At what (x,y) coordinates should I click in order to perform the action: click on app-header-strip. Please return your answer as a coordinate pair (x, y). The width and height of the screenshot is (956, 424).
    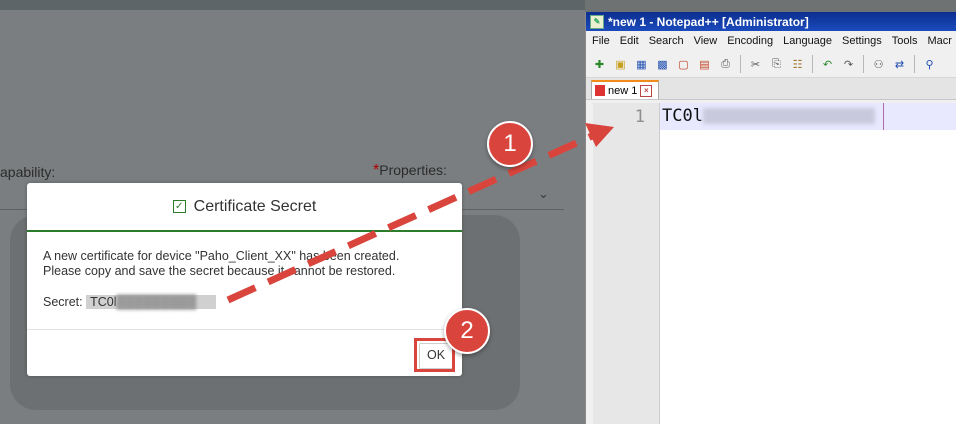
    Looking at the image, I should click on (292, 5).